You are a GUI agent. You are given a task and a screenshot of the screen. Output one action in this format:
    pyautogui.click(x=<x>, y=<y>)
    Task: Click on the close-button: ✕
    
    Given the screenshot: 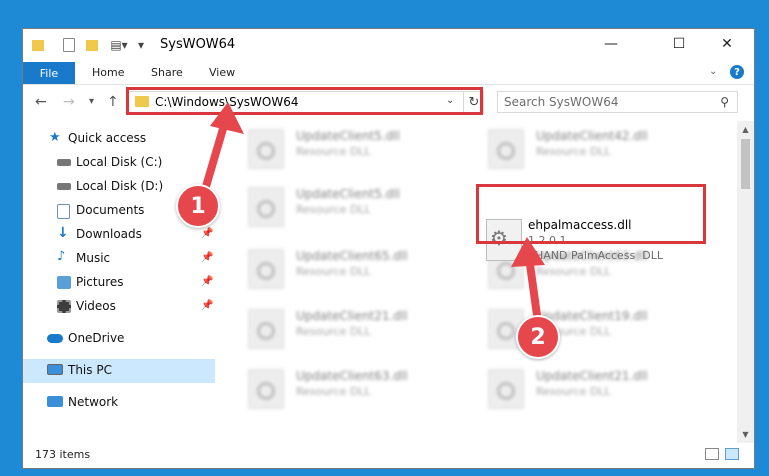 What is the action you would take?
    pyautogui.click(x=727, y=44)
    